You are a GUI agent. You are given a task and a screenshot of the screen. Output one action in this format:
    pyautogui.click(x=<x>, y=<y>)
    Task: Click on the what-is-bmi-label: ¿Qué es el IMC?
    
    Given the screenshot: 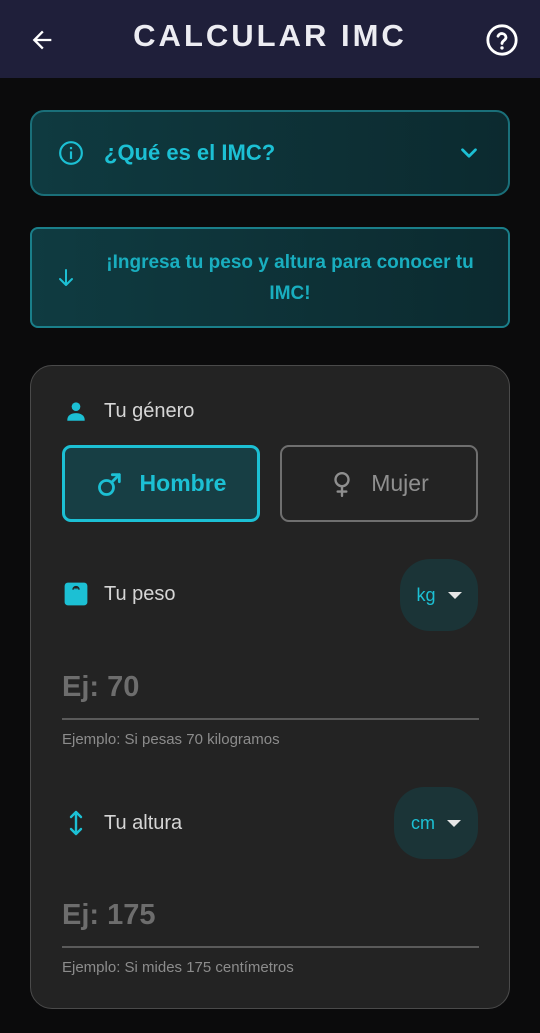 What is the action you would take?
    pyautogui.click(x=190, y=152)
    